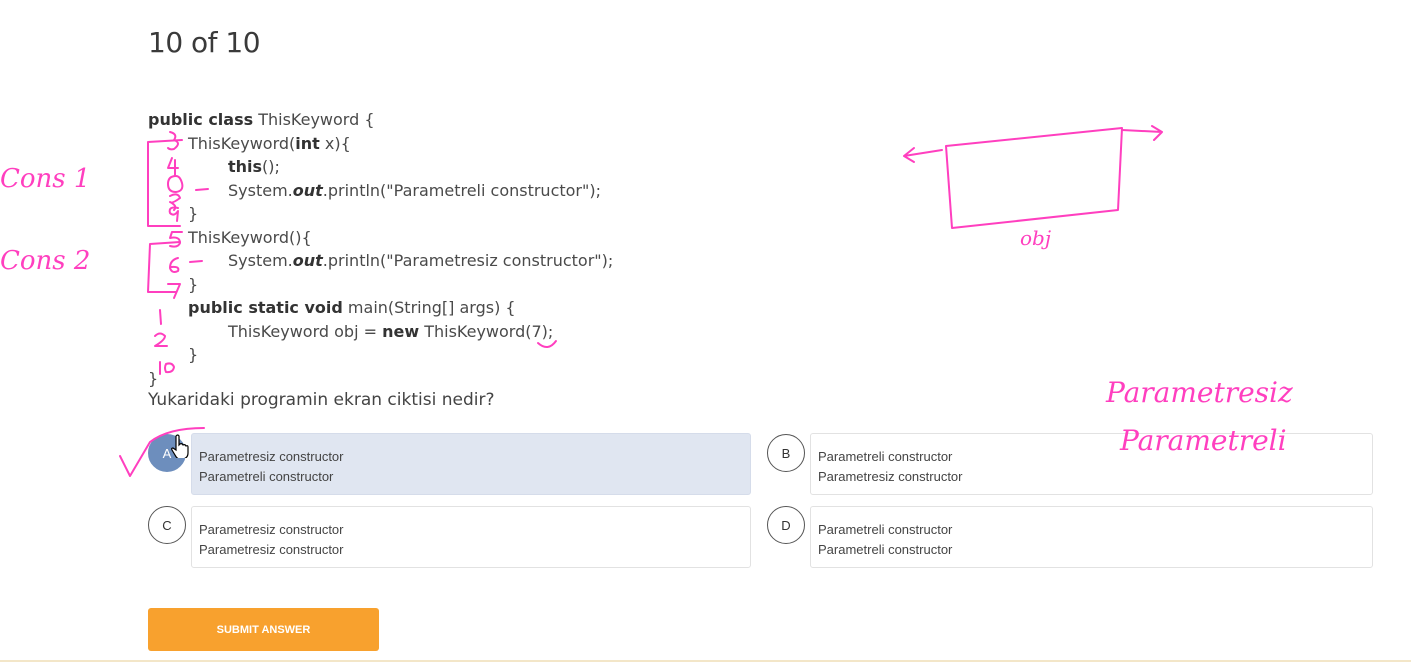 This screenshot has height=663, width=1411. What do you see at coordinates (1199, 392) in the screenshot?
I see `annotation-parametresiz: Parametresiz` at bounding box center [1199, 392].